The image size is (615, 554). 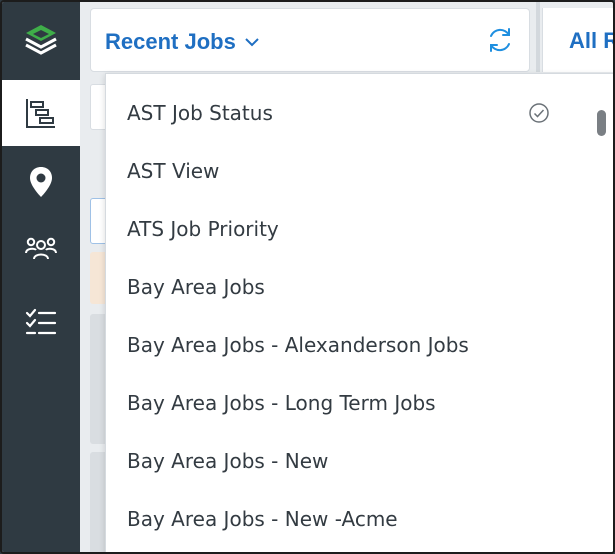 I want to click on refresh-button, so click(x=500, y=40).